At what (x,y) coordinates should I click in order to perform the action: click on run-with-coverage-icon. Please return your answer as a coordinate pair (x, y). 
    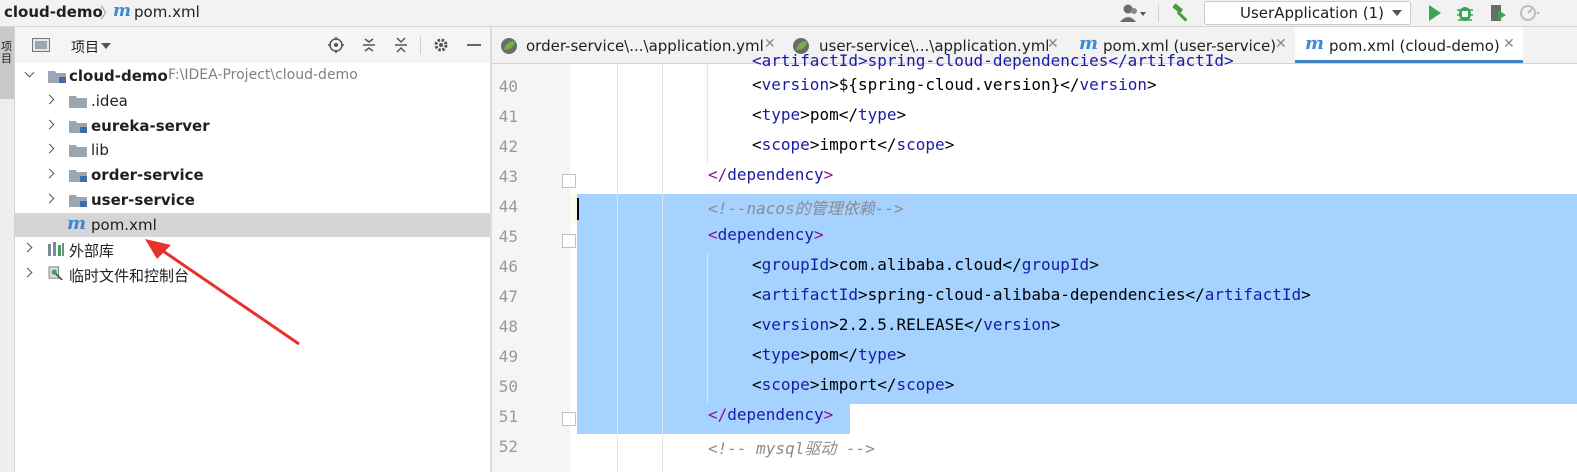
    Looking at the image, I should click on (1498, 13).